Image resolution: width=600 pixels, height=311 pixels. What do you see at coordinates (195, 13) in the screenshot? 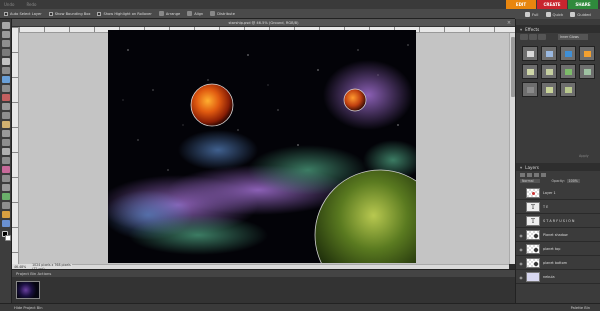
I see `align-button: Align` at bounding box center [195, 13].